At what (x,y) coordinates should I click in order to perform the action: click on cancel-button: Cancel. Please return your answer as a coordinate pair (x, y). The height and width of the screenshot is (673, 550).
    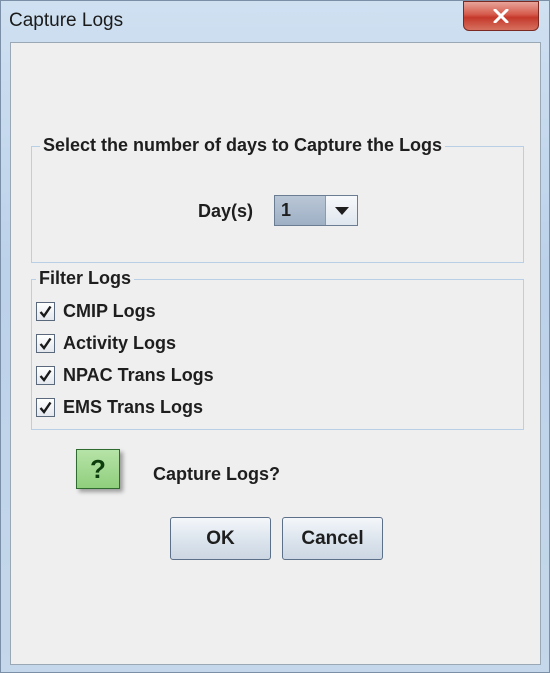
    Looking at the image, I should click on (332, 538).